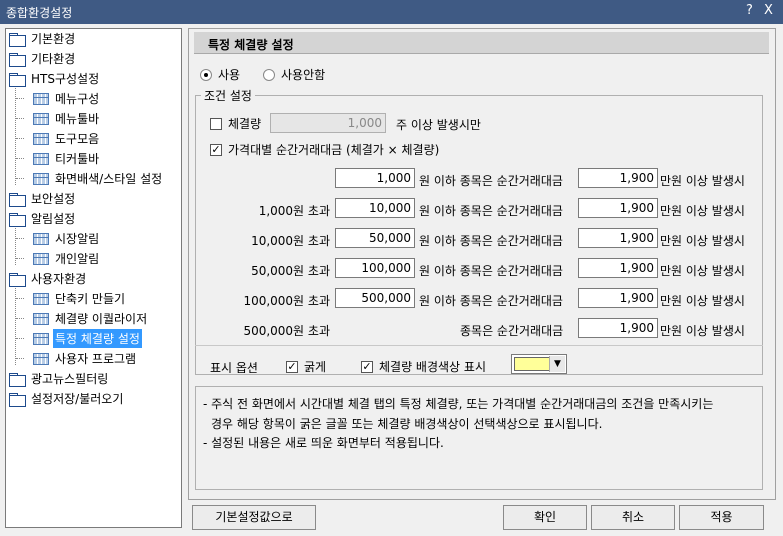  Describe the element at coordinates (391, 12) in the screenshot. I see `title-bar: 종합환경설정 ? X` at that location.